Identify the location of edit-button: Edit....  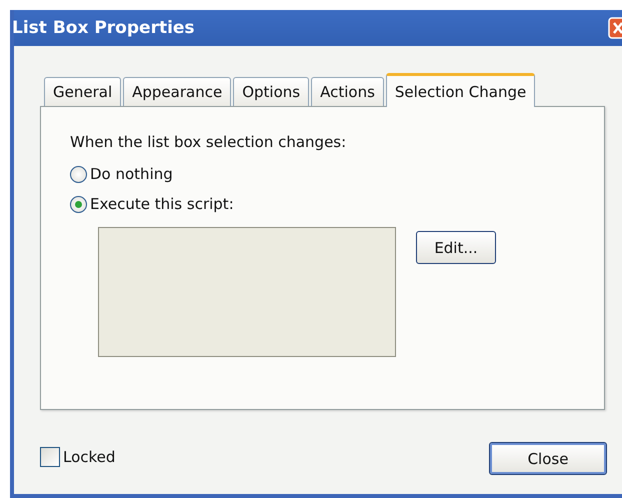
(456, 247).